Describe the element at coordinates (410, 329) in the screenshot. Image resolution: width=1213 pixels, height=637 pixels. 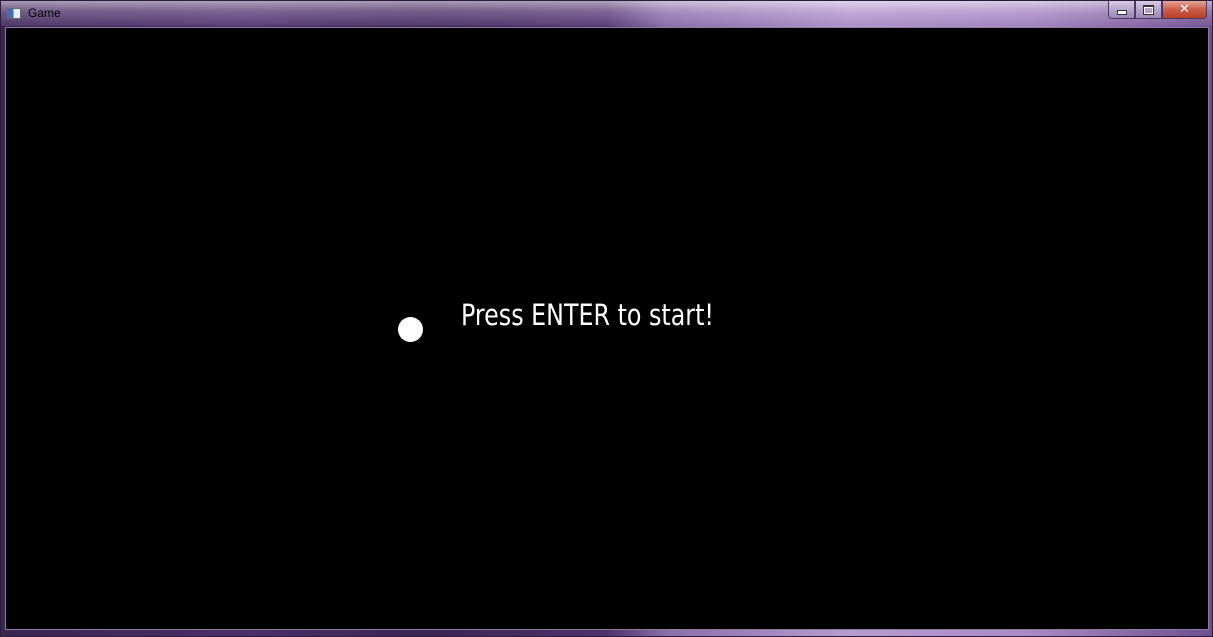
I see `ball` at that location.